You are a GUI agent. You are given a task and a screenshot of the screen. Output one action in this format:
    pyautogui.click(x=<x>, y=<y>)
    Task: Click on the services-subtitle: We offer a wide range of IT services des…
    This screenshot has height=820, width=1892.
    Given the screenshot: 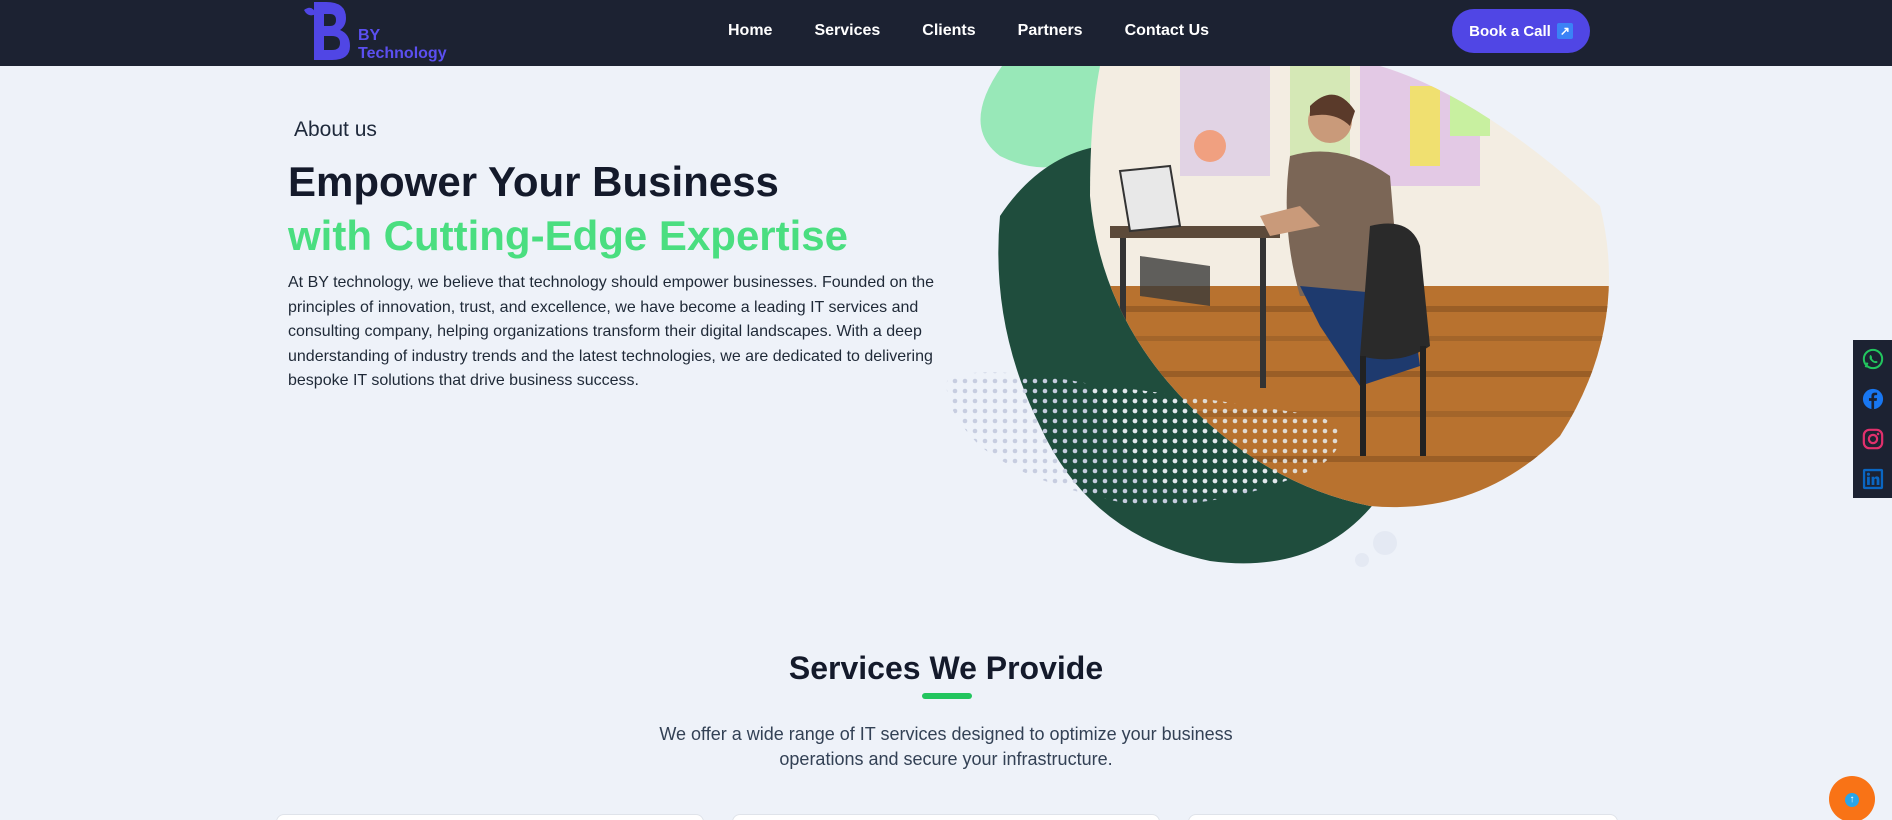 What is the action you would take?
    pyautogui.click(x=946, y=746)
    